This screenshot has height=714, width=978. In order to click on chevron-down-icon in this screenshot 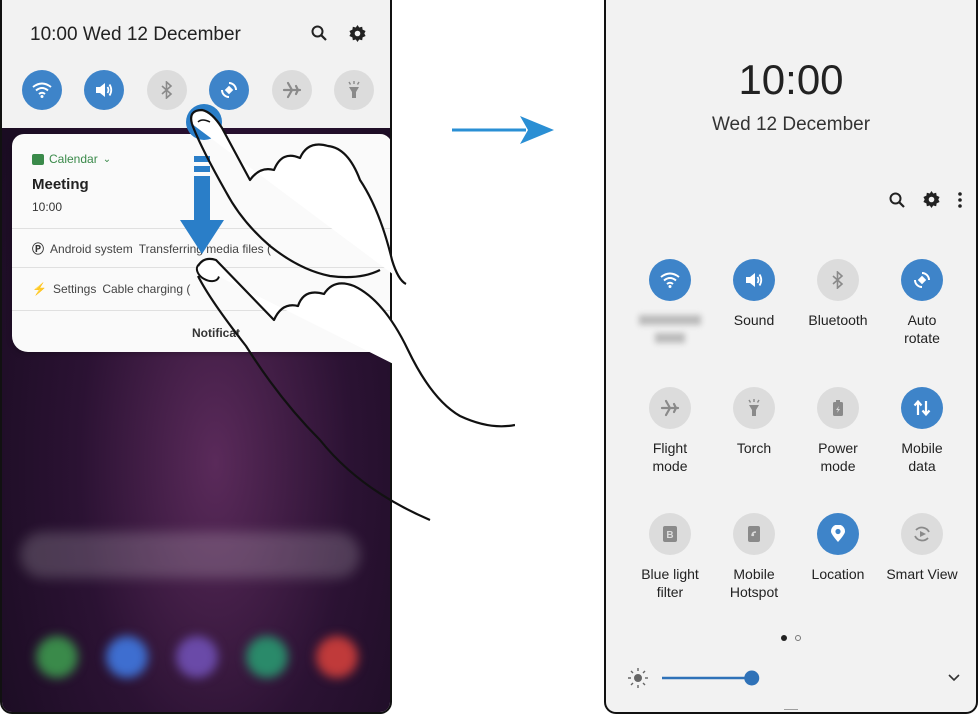, I will do `click(954, 678)`.